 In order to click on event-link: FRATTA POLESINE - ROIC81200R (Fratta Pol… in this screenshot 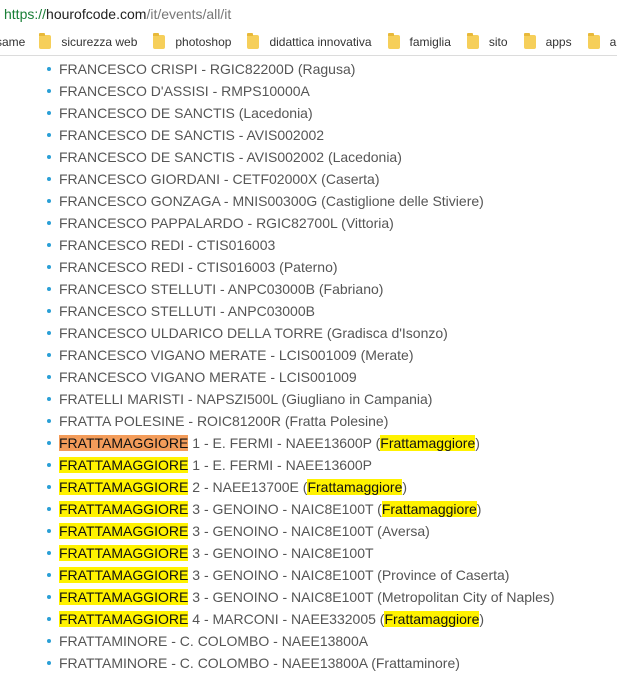, I will do `click(223, 421)`.